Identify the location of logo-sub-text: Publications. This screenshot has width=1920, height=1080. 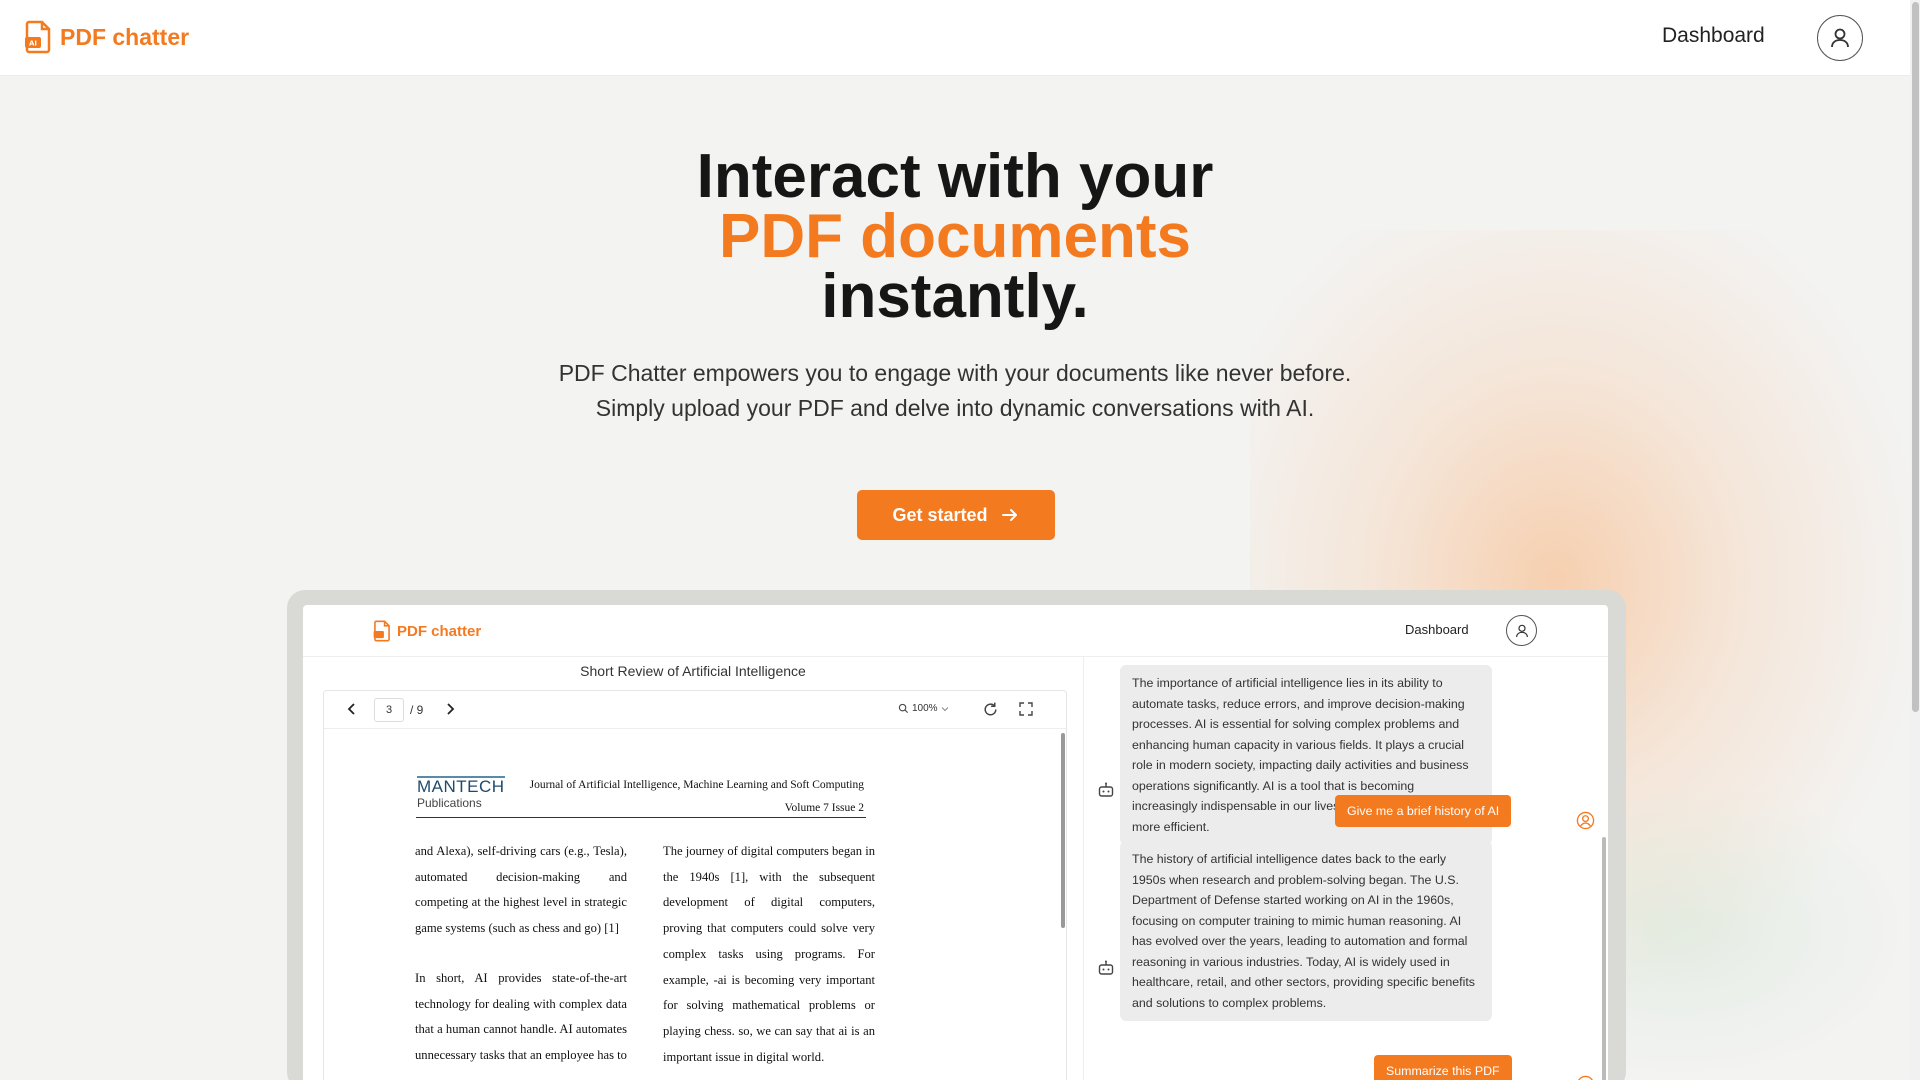
(449, 803).